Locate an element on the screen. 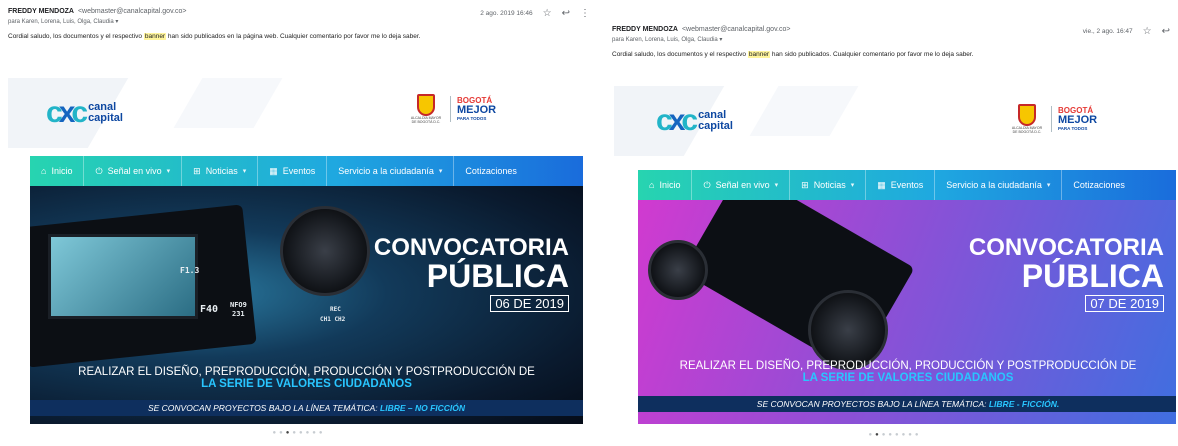 Image resolution: width=1178 pixels, height=446 pixels. alcaldia-text: ALCALDÍA MAYOR DE BOGOTÁ D.C. is located at coordinates (1027, 130).